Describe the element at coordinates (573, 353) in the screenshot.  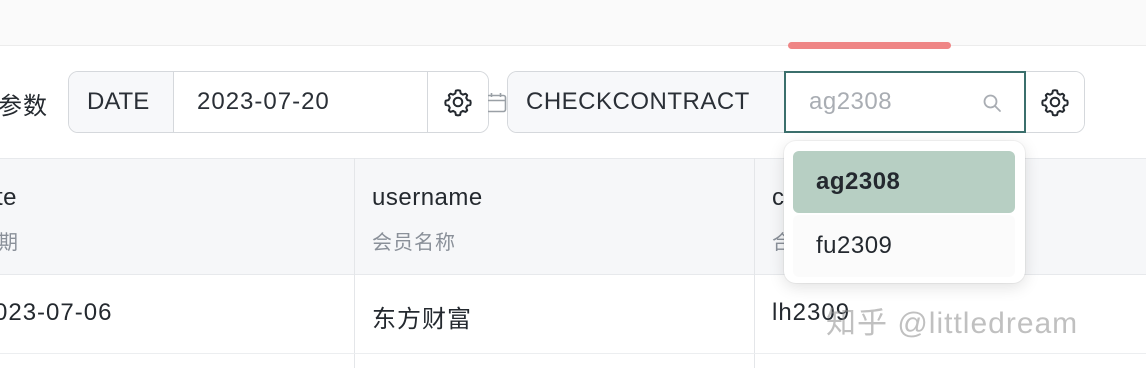
I see `row-divider` at that location.